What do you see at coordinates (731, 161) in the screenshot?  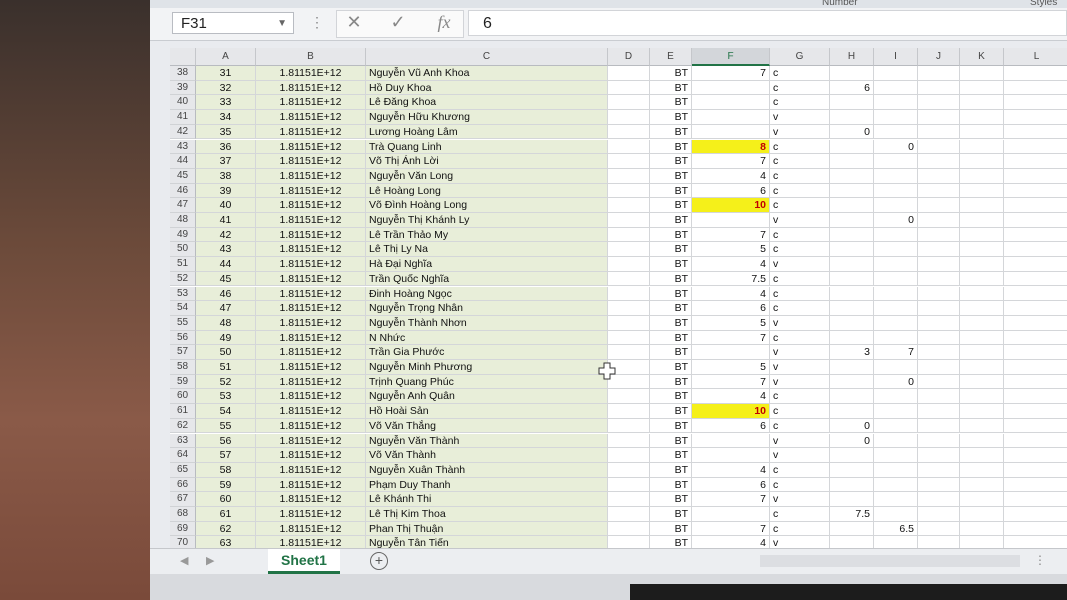 I see `cell-f44: 7` at bounding box center [731, 161].